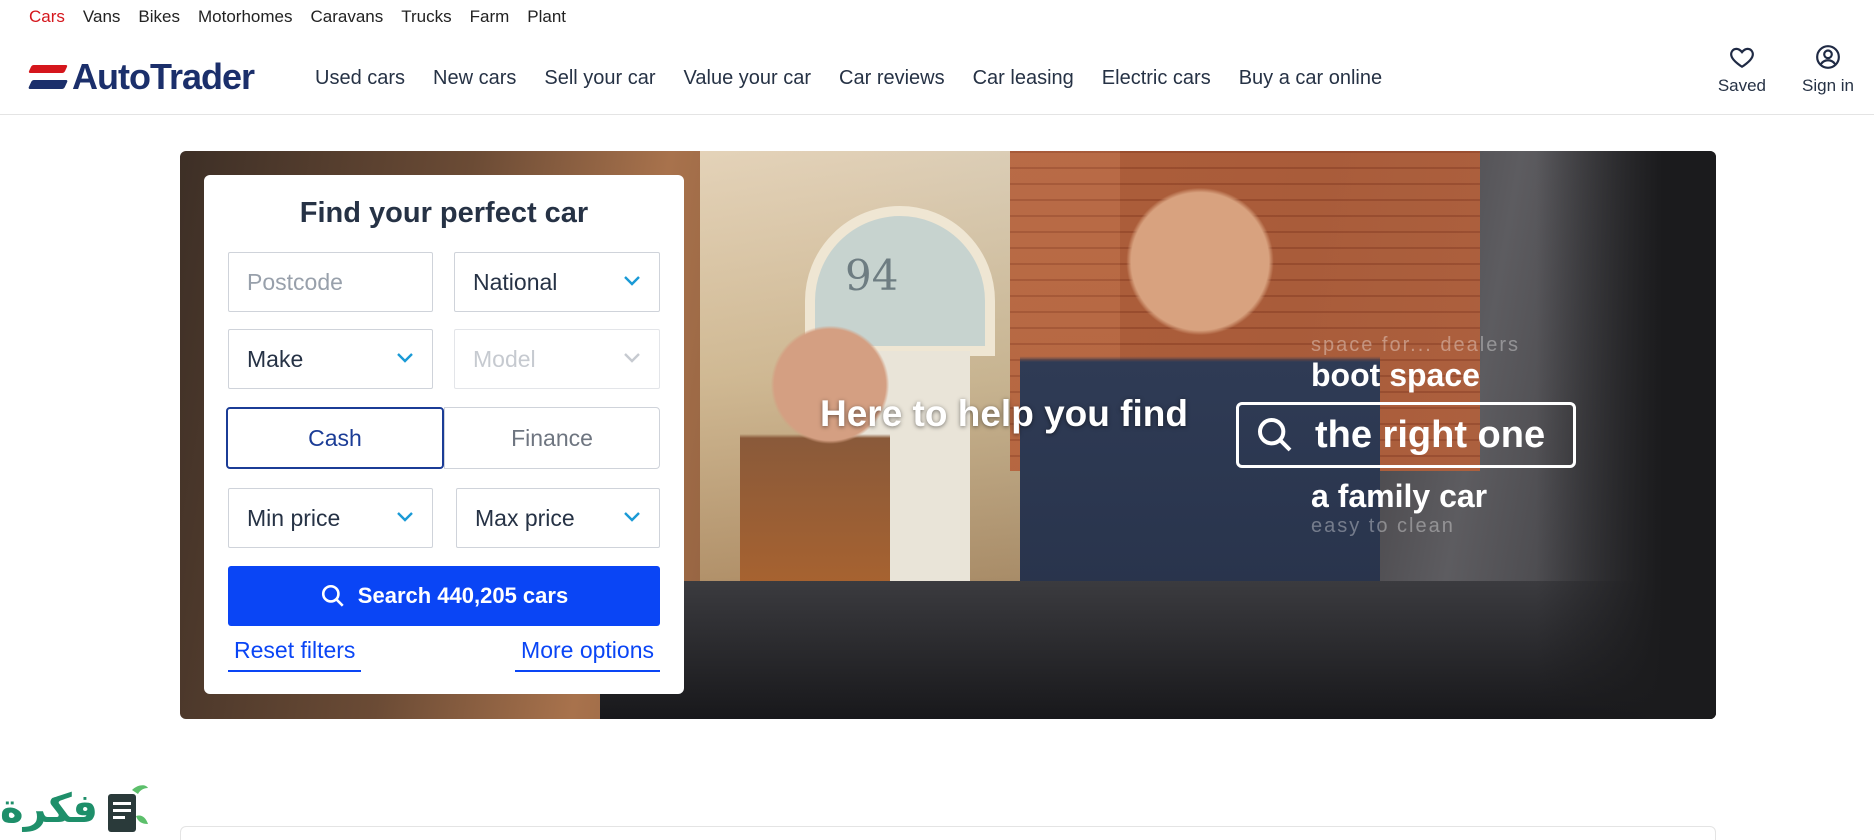 This screenshot has height=840, width=1874. I want to click on document-leaf-icon, so click(127, 808).